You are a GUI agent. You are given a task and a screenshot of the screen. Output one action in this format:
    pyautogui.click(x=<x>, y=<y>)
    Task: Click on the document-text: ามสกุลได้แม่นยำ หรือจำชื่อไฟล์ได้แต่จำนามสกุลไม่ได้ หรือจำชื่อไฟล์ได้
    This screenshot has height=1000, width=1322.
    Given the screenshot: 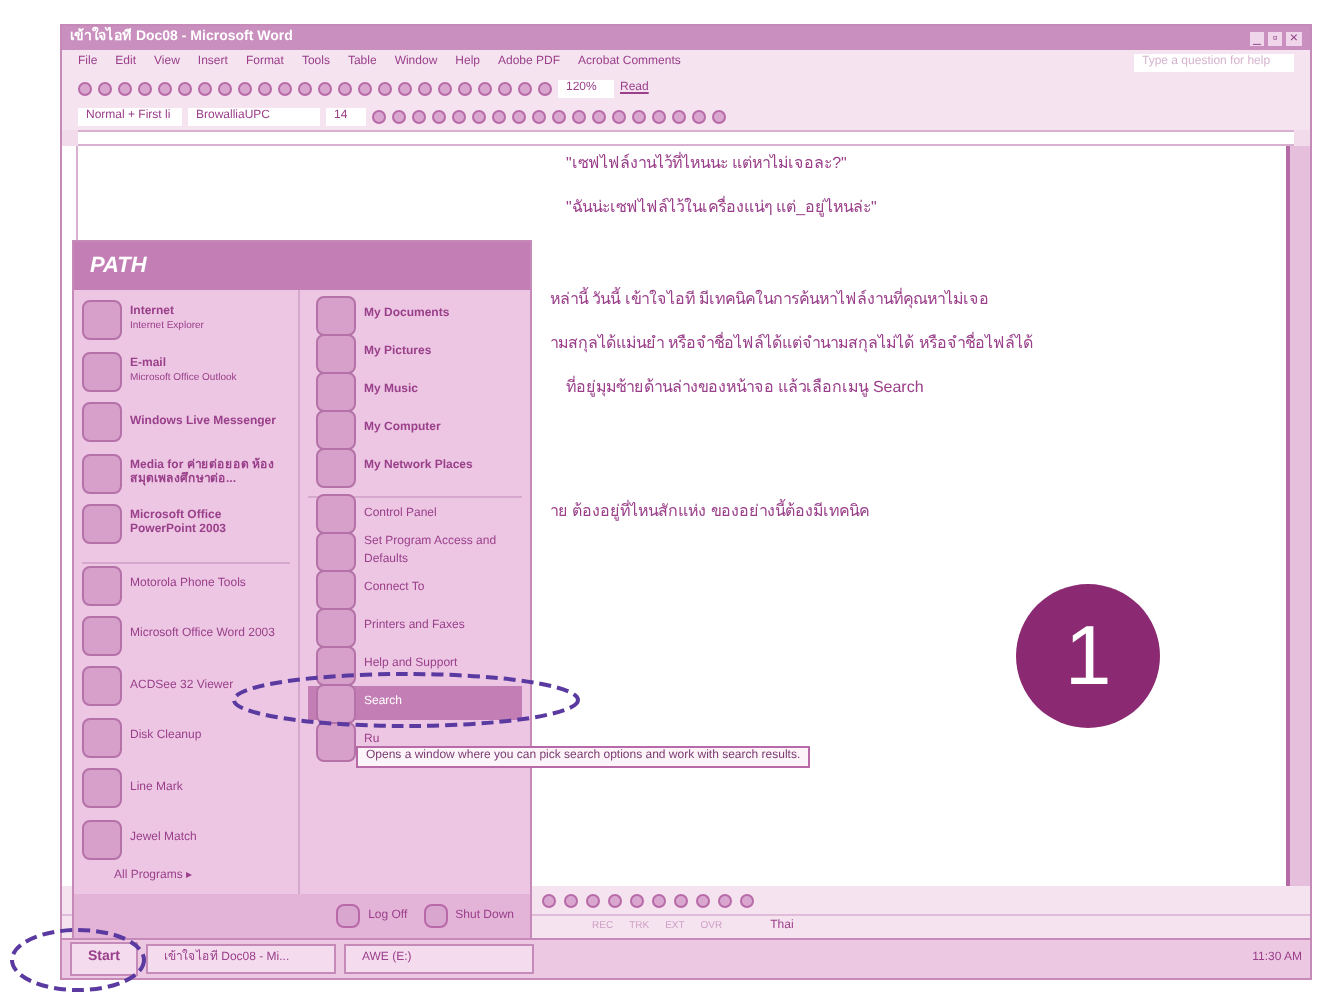 What is the action you would take?
    pyautogui.click(x=792, y=344)
    